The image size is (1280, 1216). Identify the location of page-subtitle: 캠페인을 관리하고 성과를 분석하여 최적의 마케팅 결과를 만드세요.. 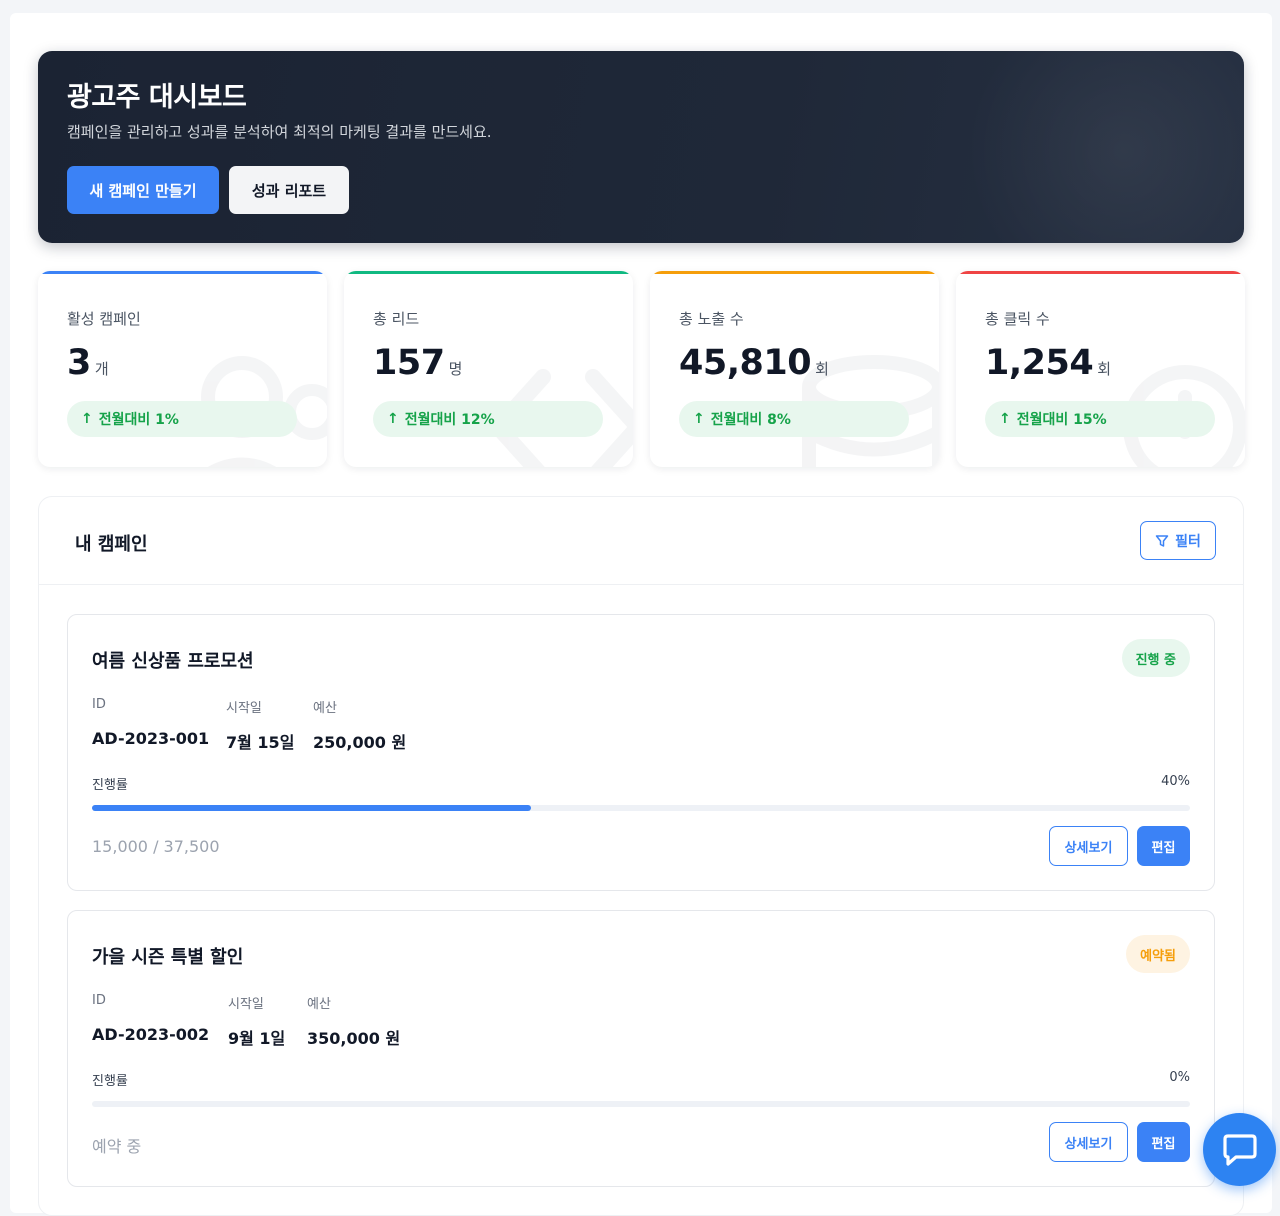
(279, 132).